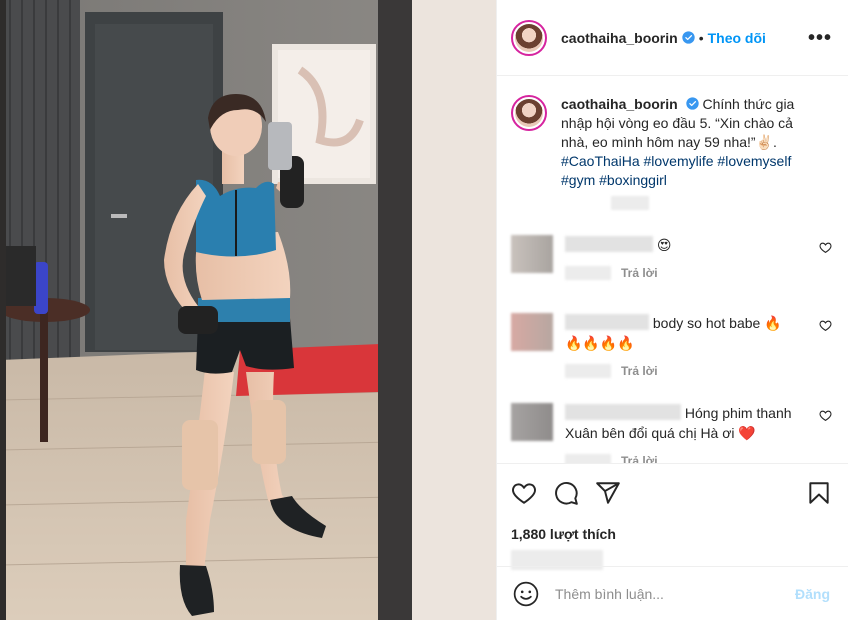 Image resolution: width=848 pixels, height=620 pixels. I want to click on hashtag: #CaoThaiHa, so click(600, 161).